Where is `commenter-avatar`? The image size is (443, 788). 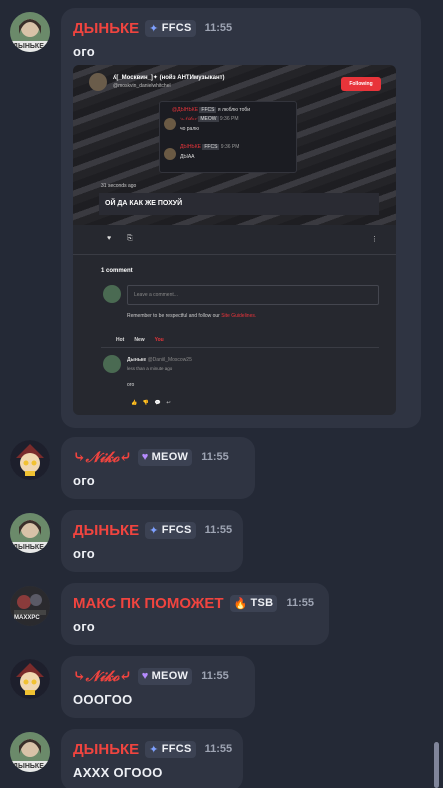 commenter-avatar is located at coordinates (112, 294).